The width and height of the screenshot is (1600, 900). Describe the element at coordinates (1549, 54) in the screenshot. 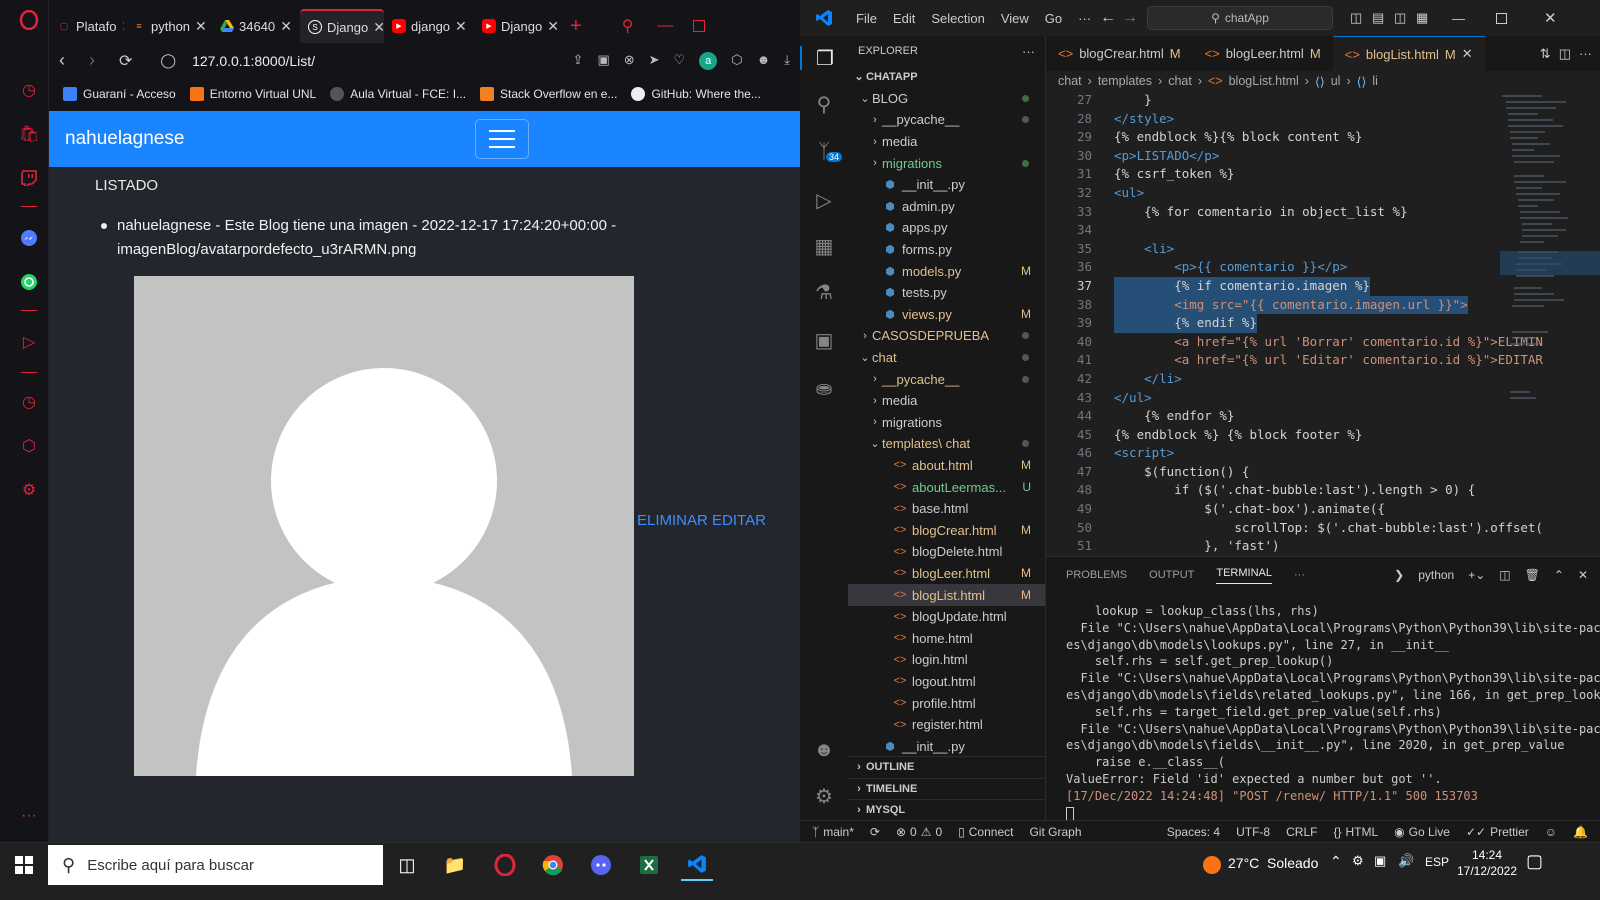

I see `compare-changes-icon: ⇅` at that location.